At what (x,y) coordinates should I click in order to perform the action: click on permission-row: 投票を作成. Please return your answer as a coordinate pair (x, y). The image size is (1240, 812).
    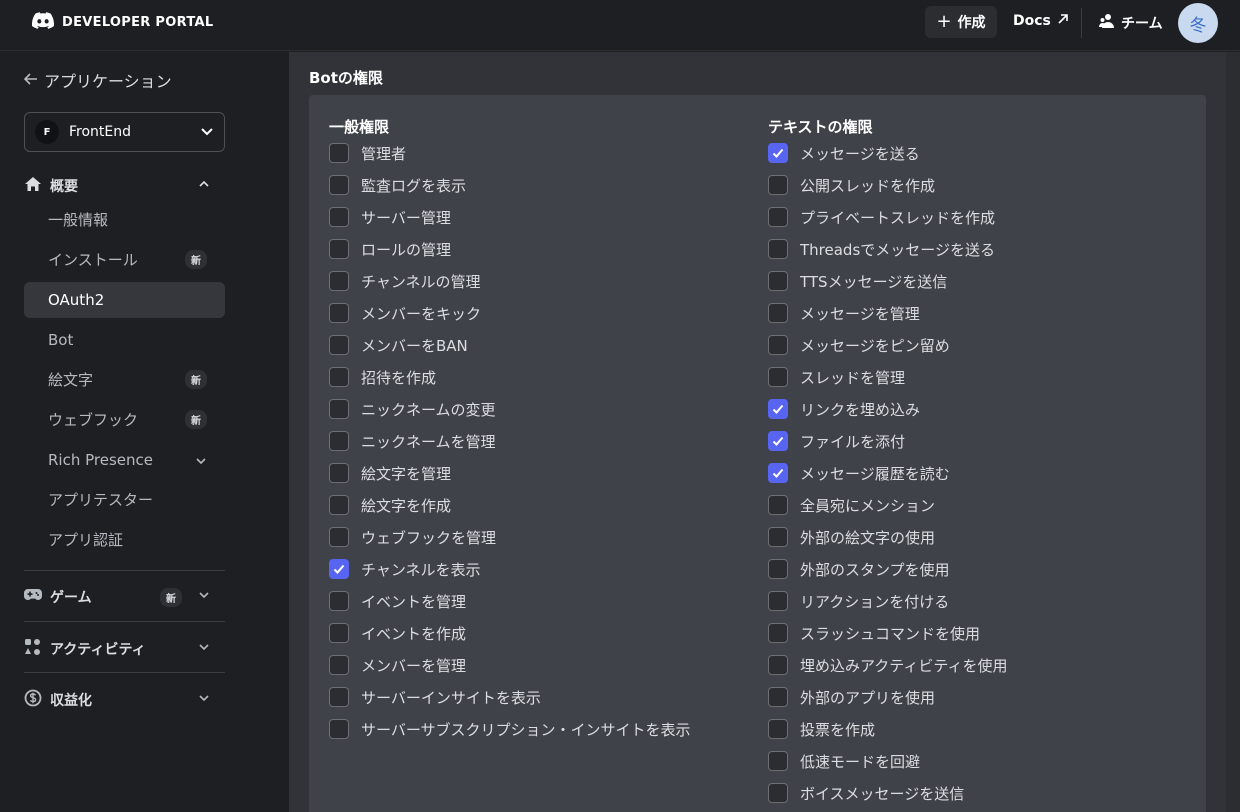
    Looking at the image, I should click on (821, 729).